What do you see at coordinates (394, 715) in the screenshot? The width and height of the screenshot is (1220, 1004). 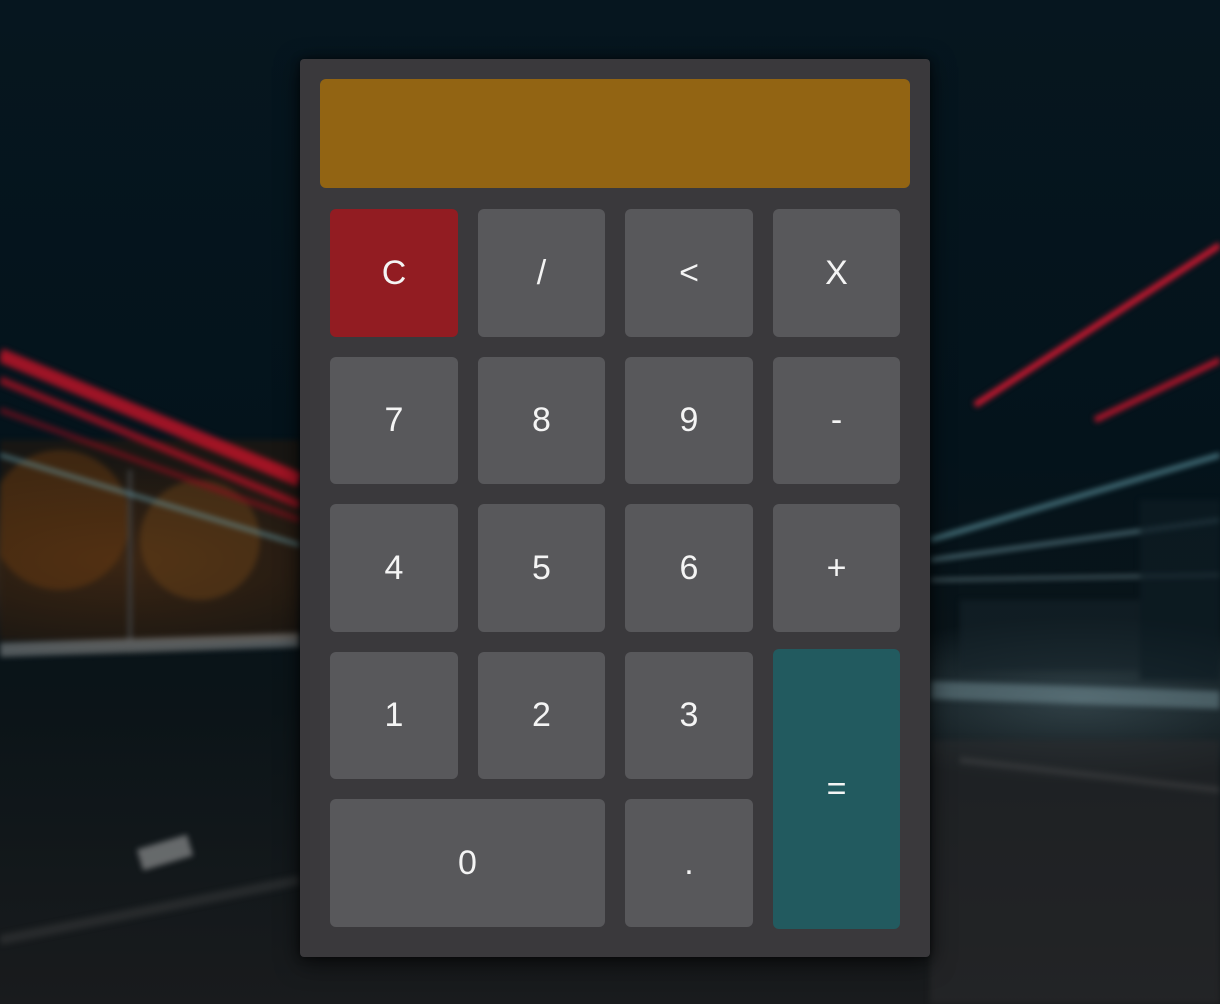 I see `digit-1-button: 1` at bounding box center [394, 715].